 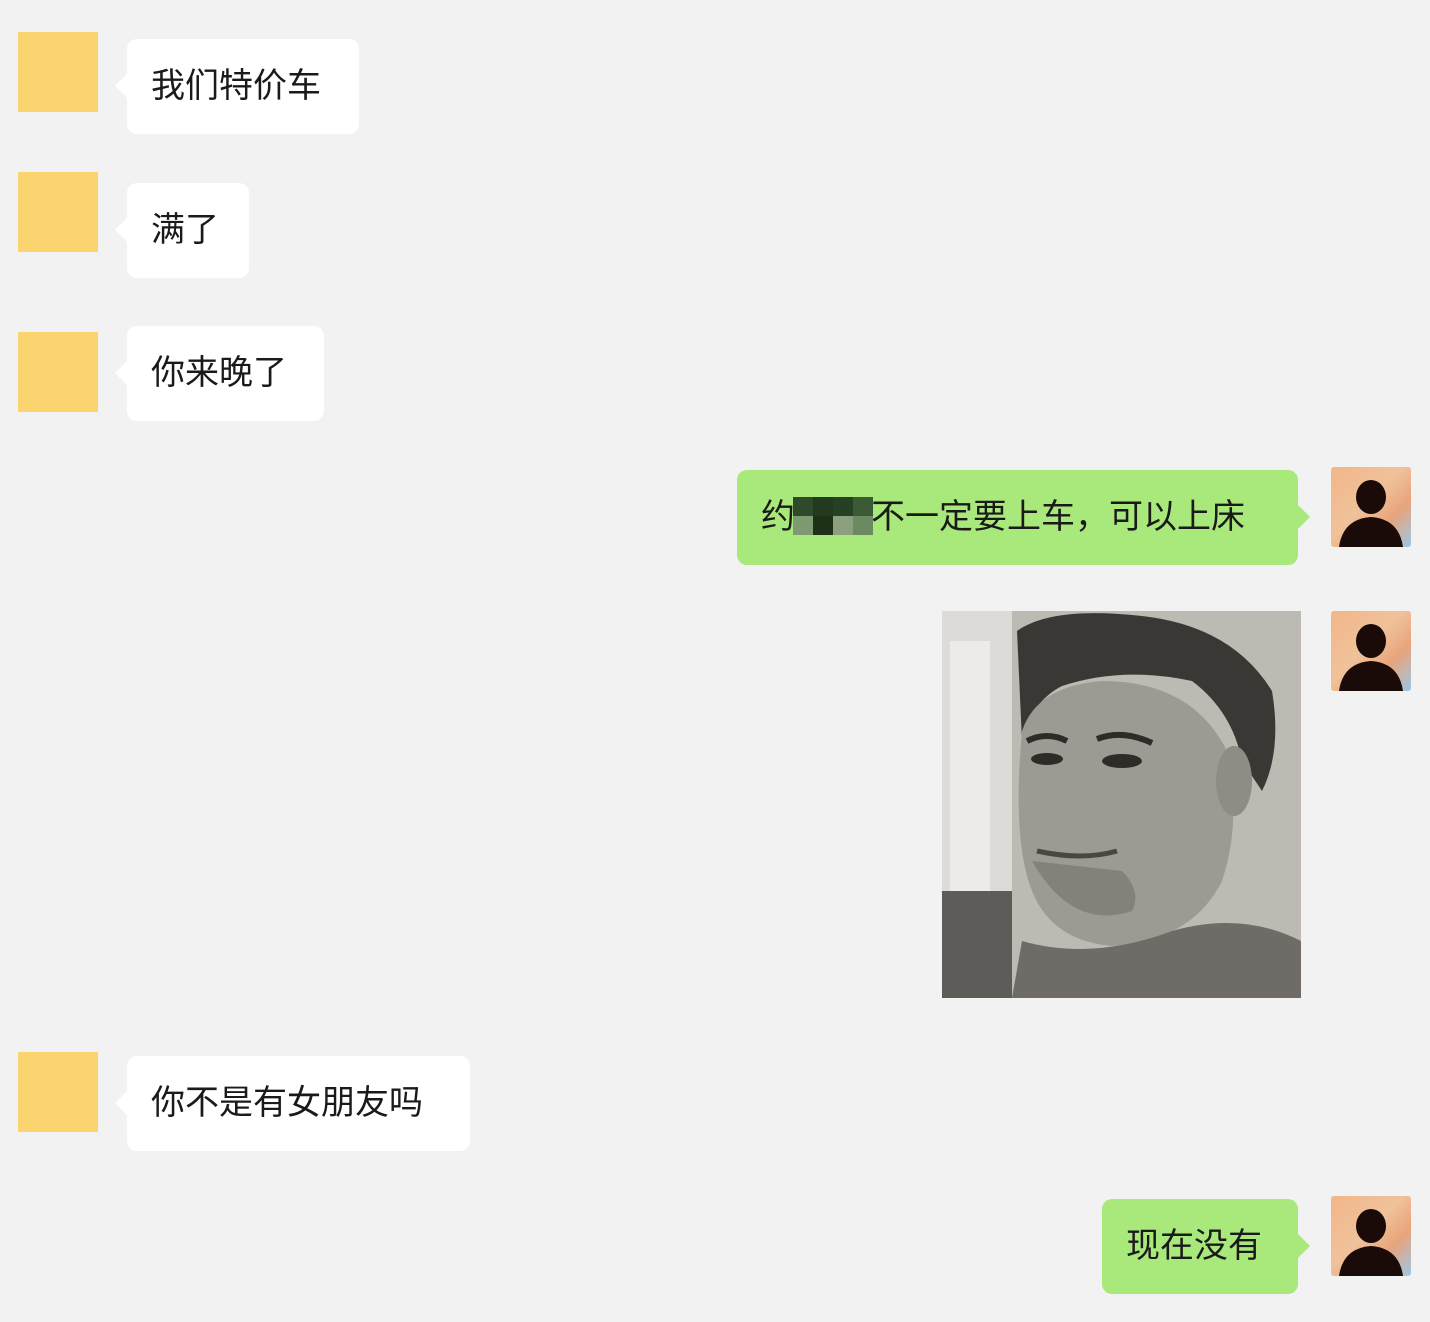 I want to click on message-text: 满了, so click(x=185, y=230).